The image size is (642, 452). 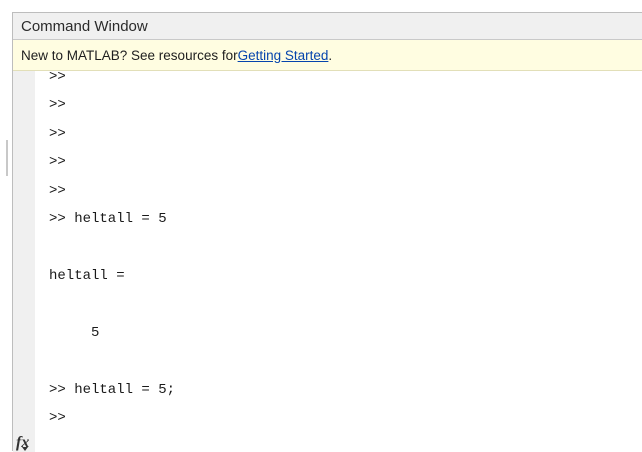 What do you see at coordinates (283, 55) in the screenshot?
I see `getting-started-link: Getting Started` at bounding box center [283, 55].